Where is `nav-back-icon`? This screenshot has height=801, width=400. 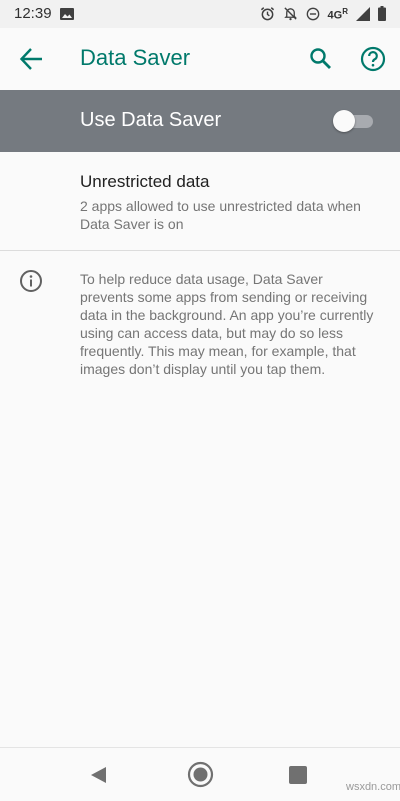 nav-back-icon is located at coordinates (99, 775).